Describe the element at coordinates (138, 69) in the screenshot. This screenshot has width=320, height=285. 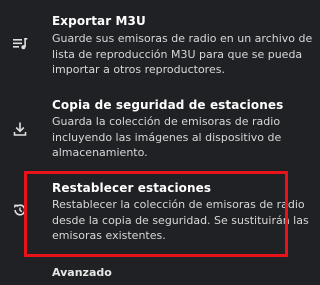
I see `description-line: importar a otros reproductores.` at that location.